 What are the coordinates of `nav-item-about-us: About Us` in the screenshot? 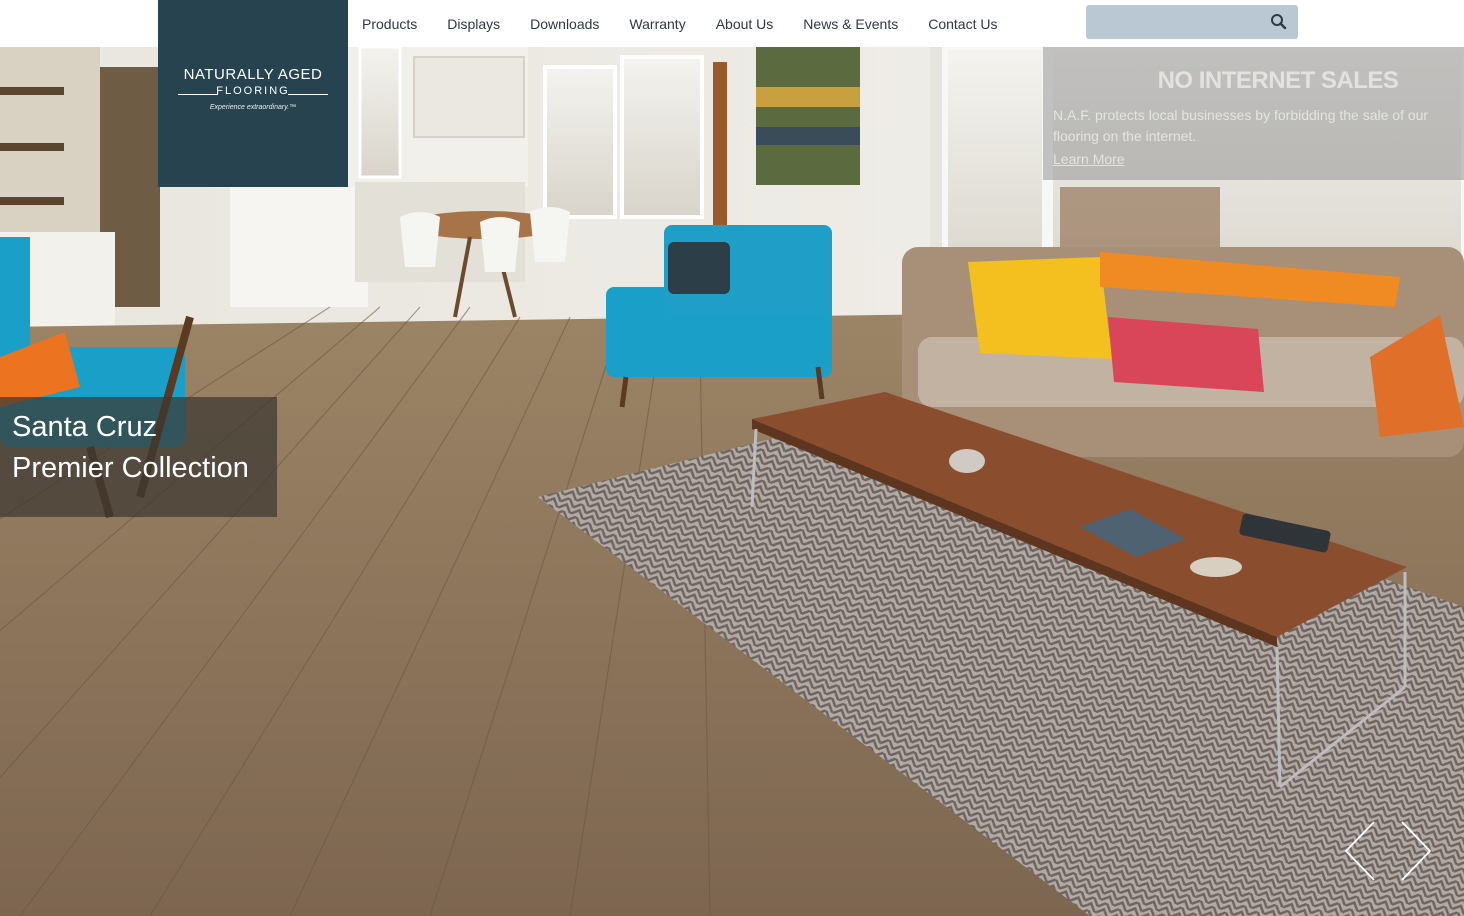 It's located at (745, 24).